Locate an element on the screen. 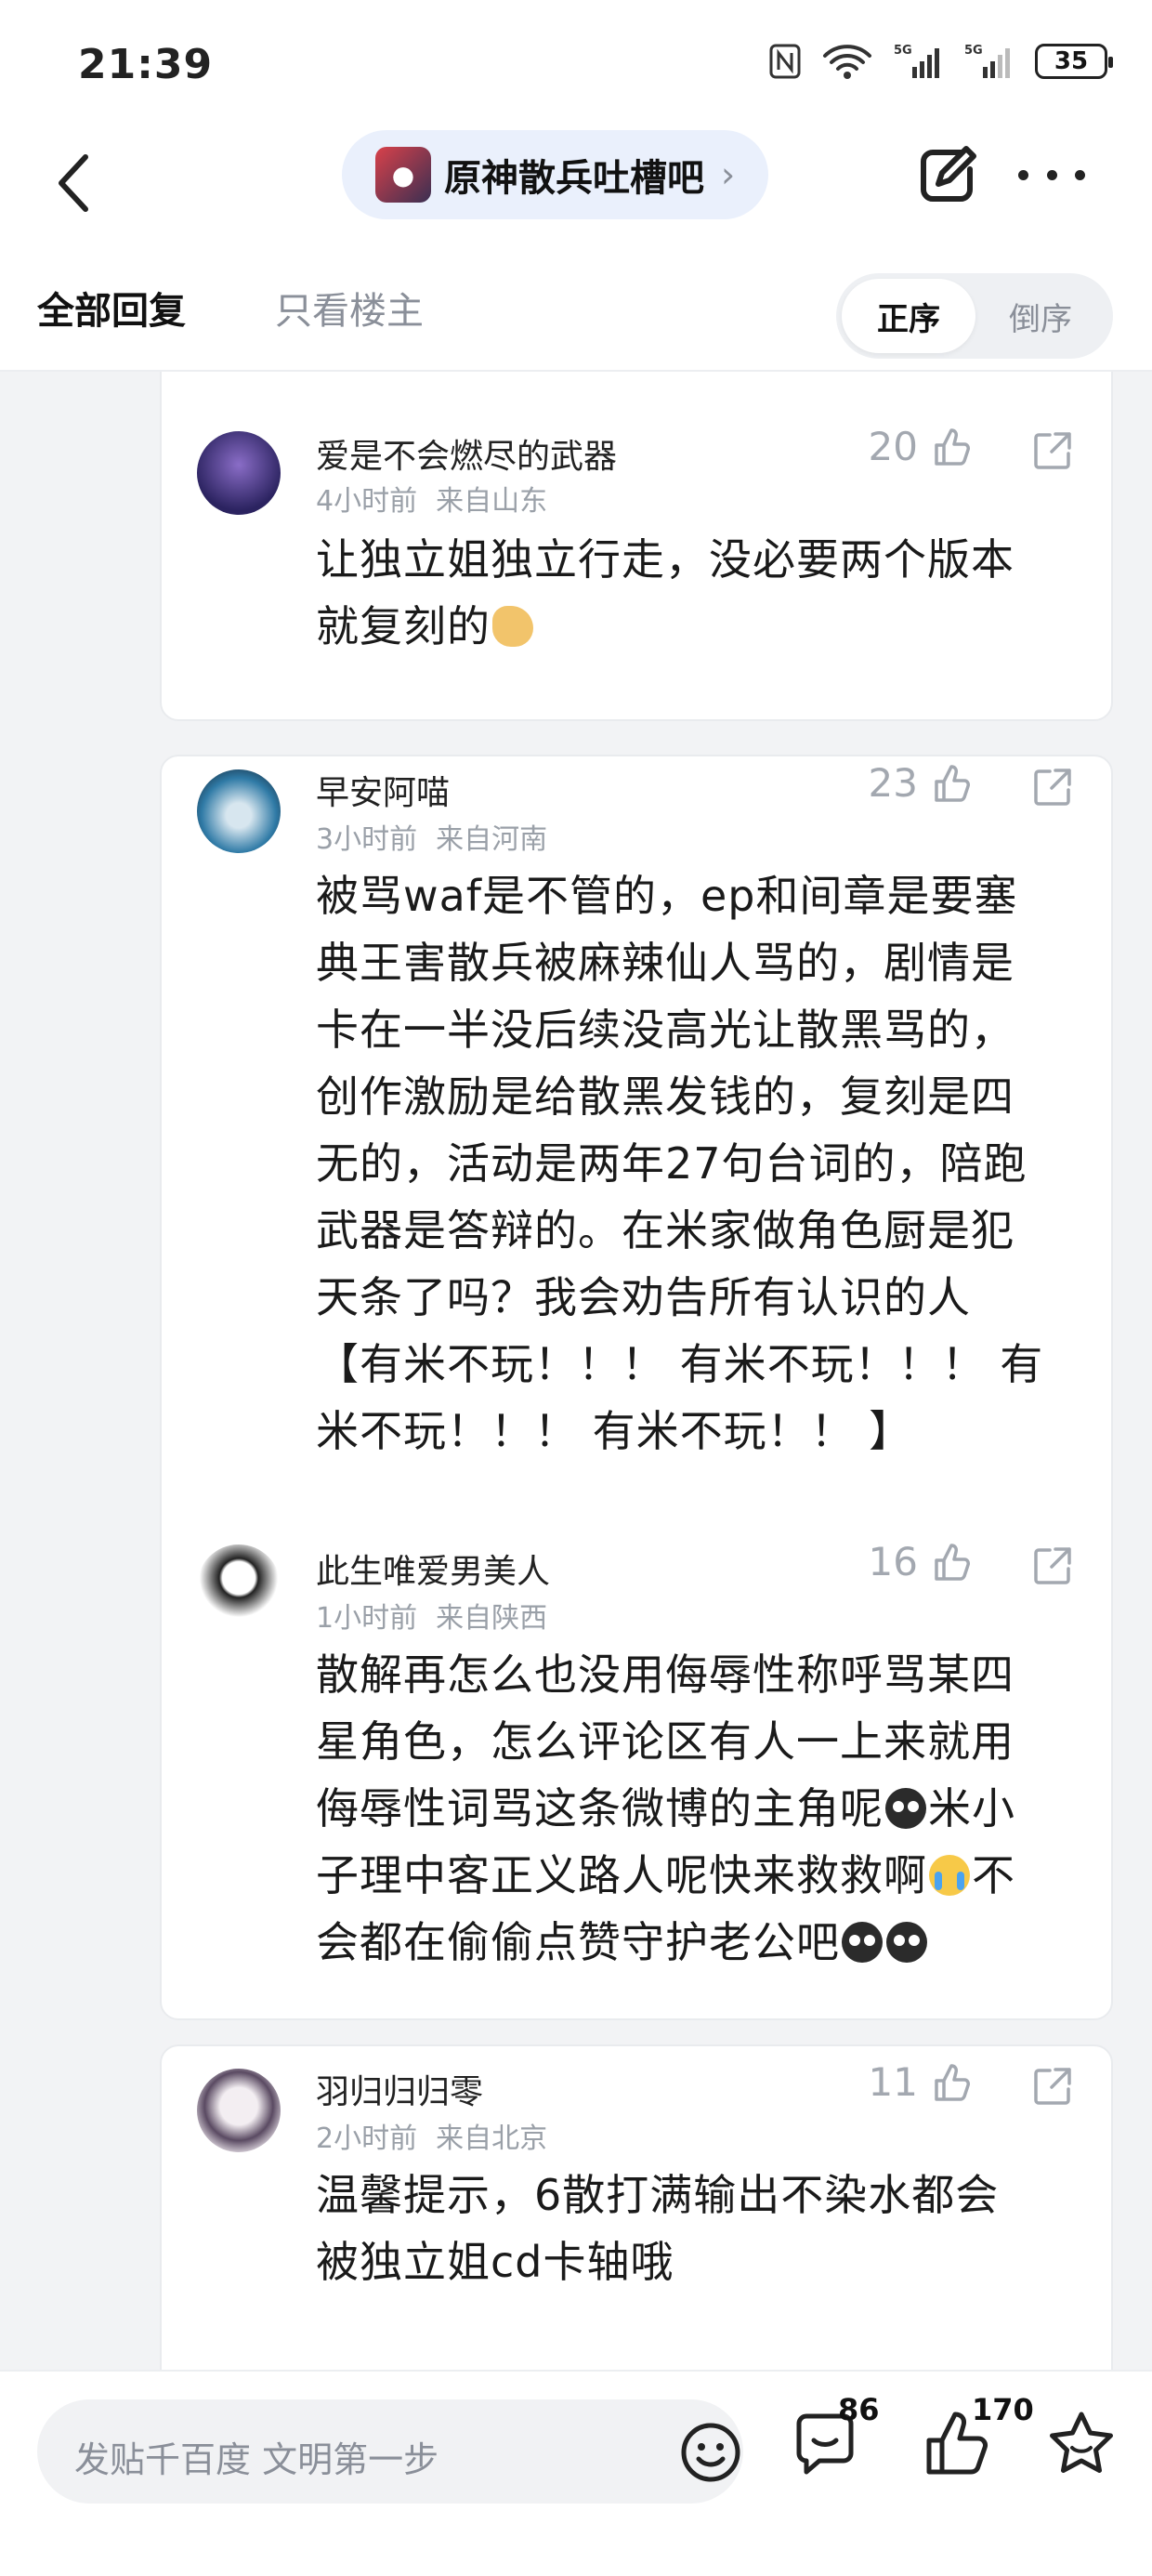 This screenshot has height=2576, width=1152. comment-text: 让独立姐独立行走，没必要两个版本 就复刻的 is located at coordinates (697, 593).